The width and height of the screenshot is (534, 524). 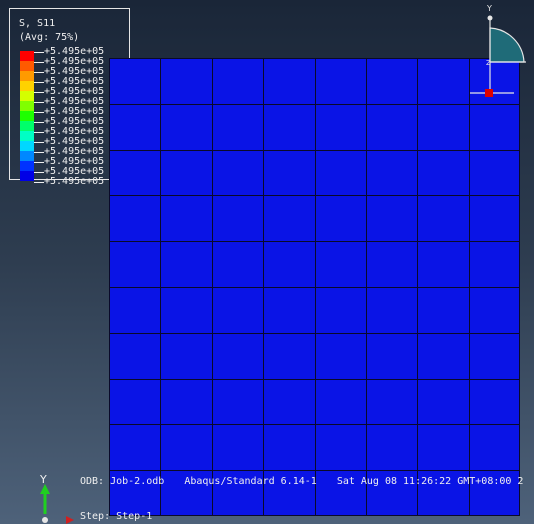 I want to click on timestamp: Sat Aug 08 11:26:22 GMT+08:00 2, so click(x=430, y=481).